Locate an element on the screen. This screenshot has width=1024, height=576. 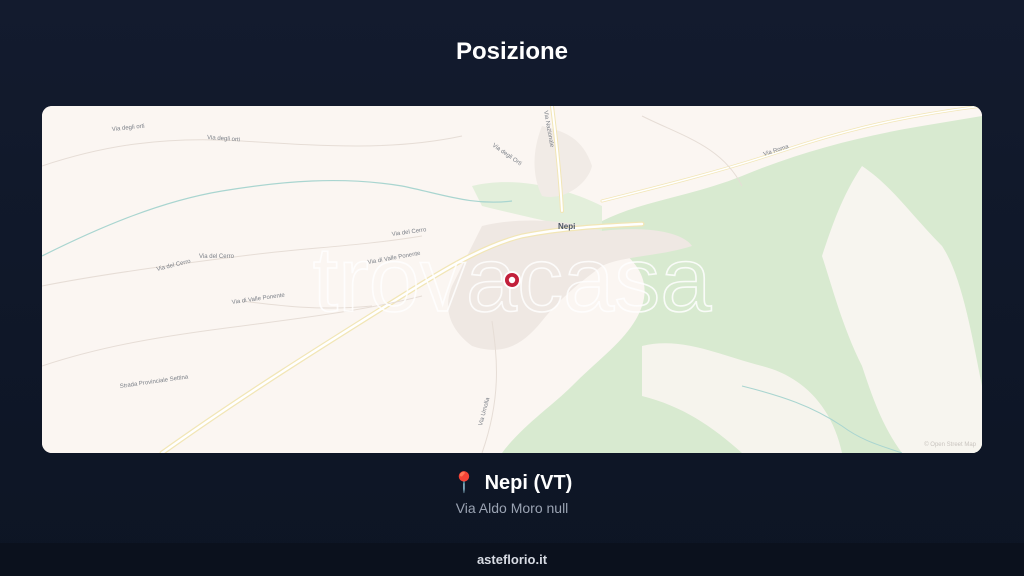
location-marker-icon is located at coordinates (512, 280).